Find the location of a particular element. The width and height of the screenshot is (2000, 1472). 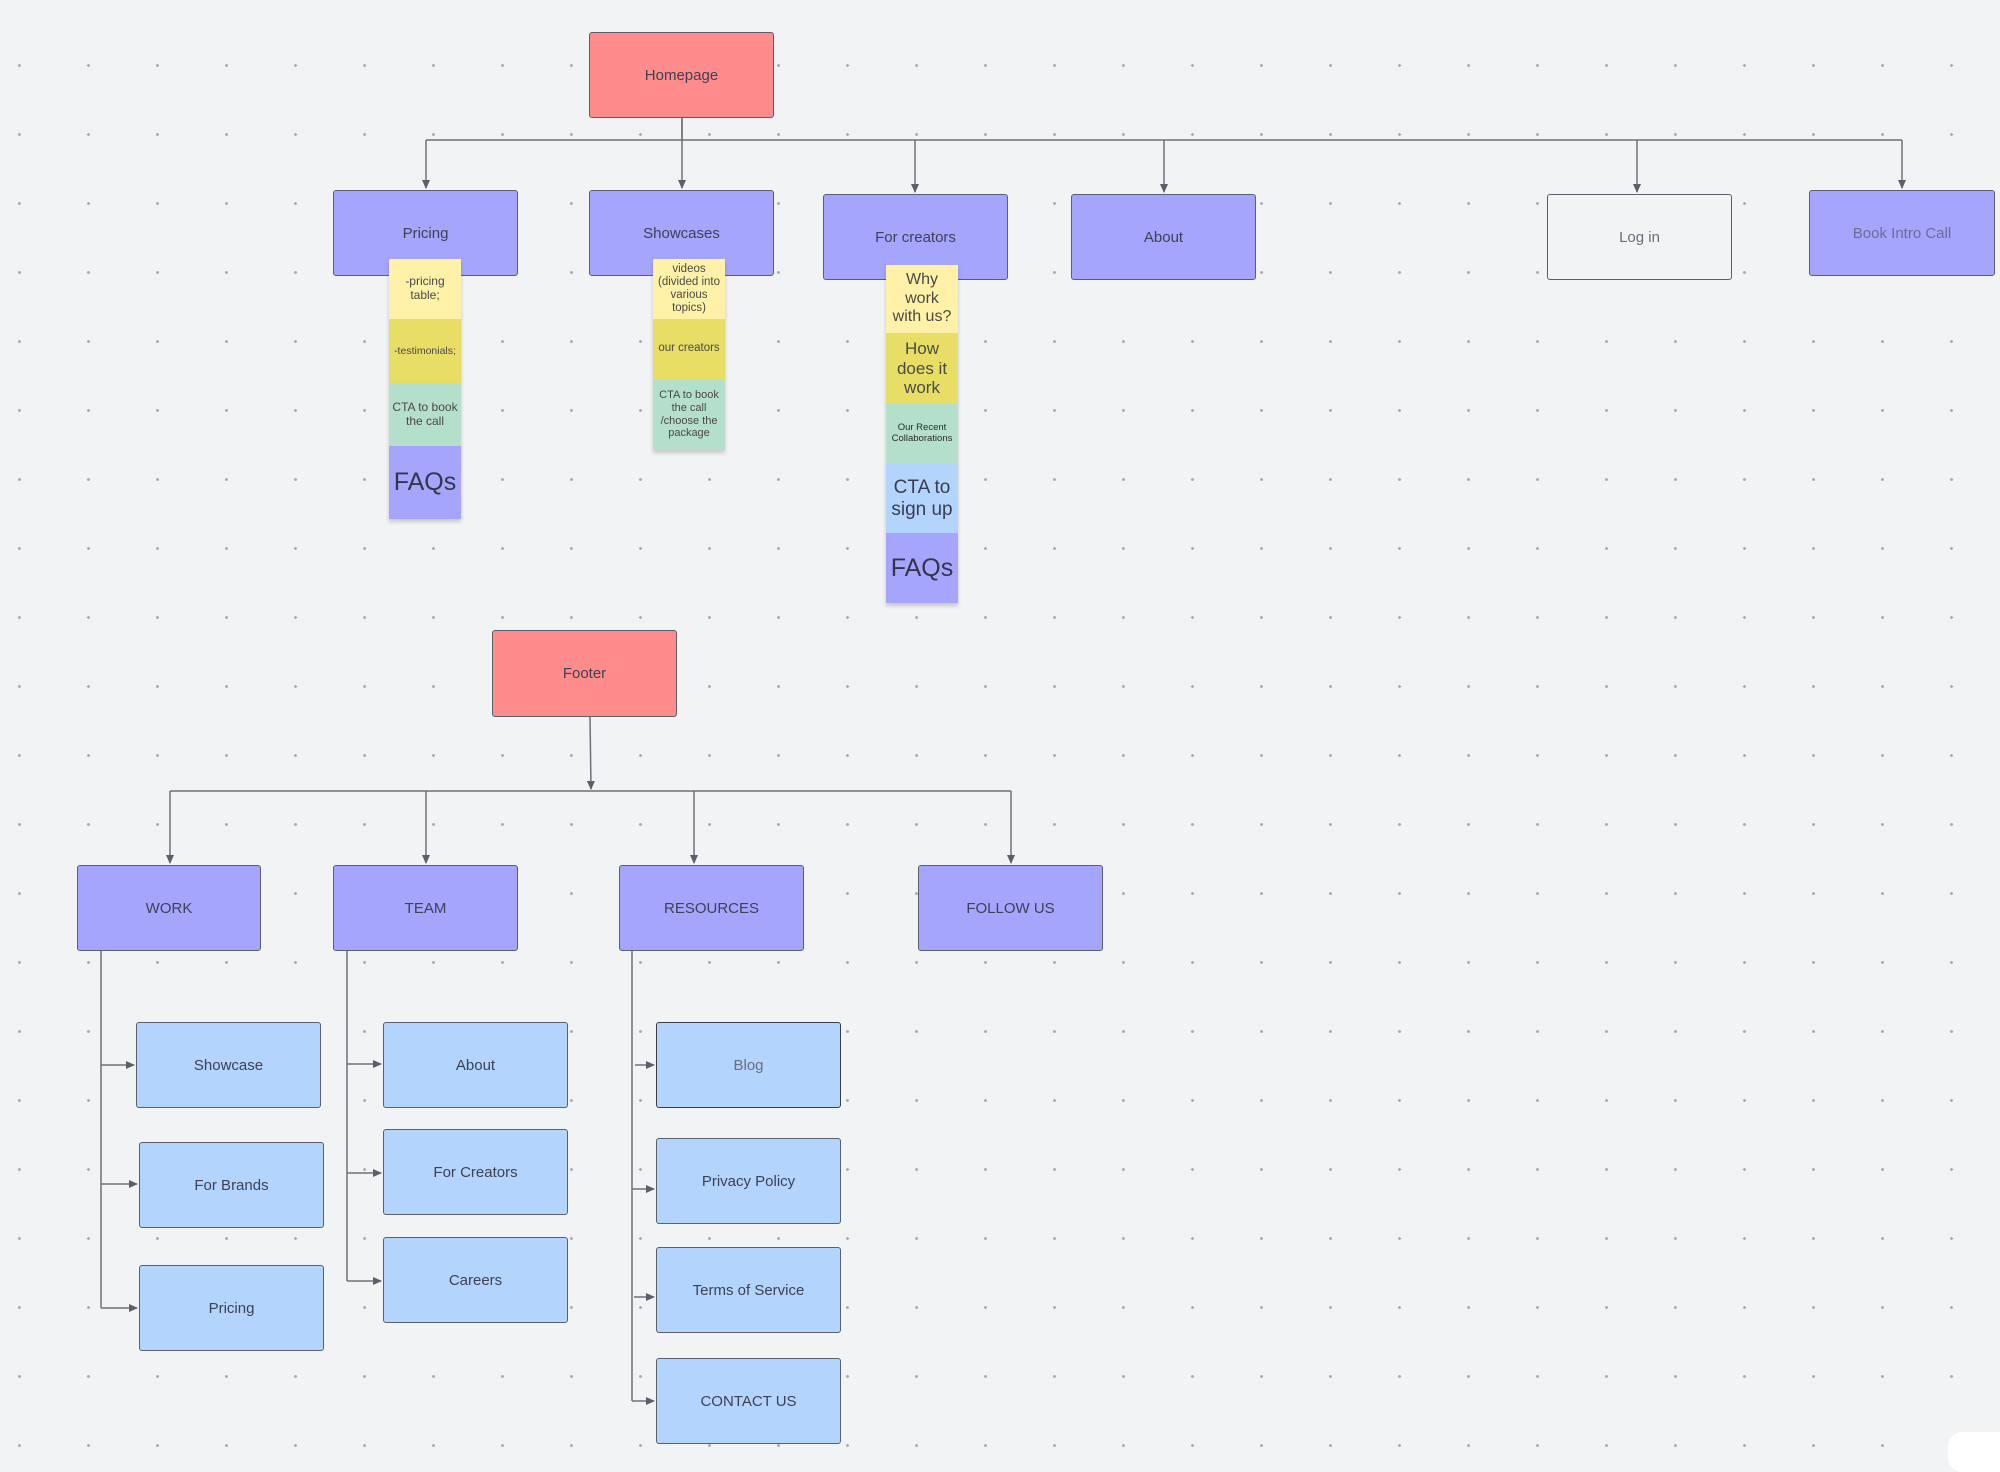

sticky-note: How does it work is located at coordinates (922, 368).